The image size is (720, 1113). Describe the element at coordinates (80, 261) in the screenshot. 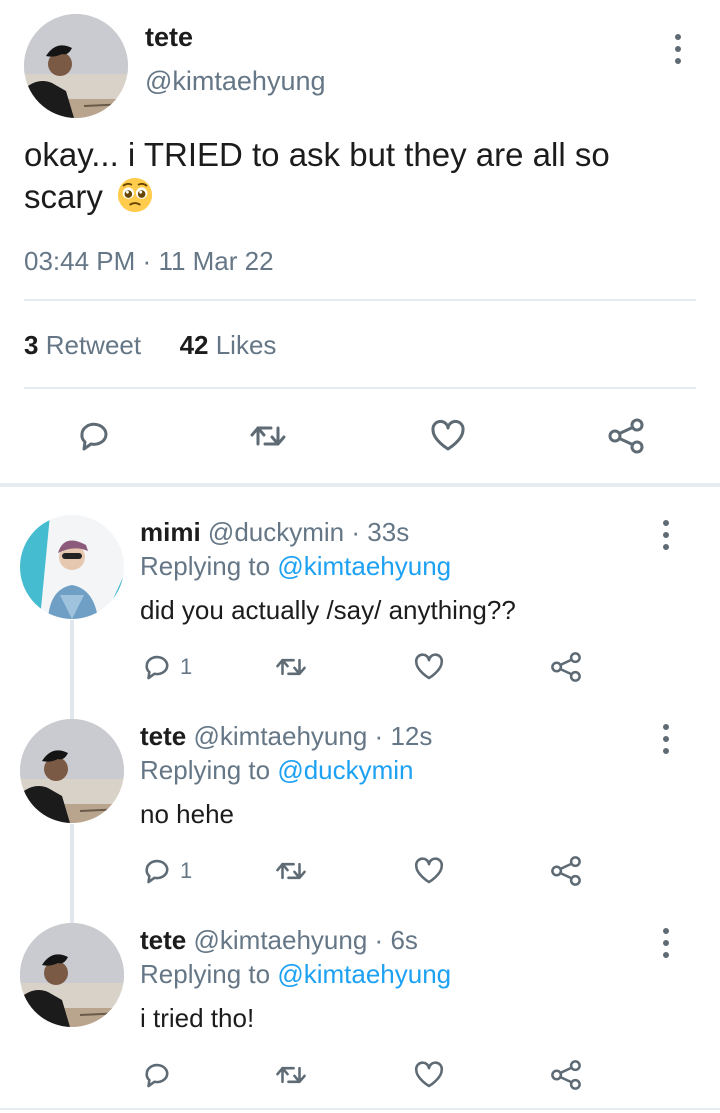

I see `tweet-time: 03:44 PM` at that location.